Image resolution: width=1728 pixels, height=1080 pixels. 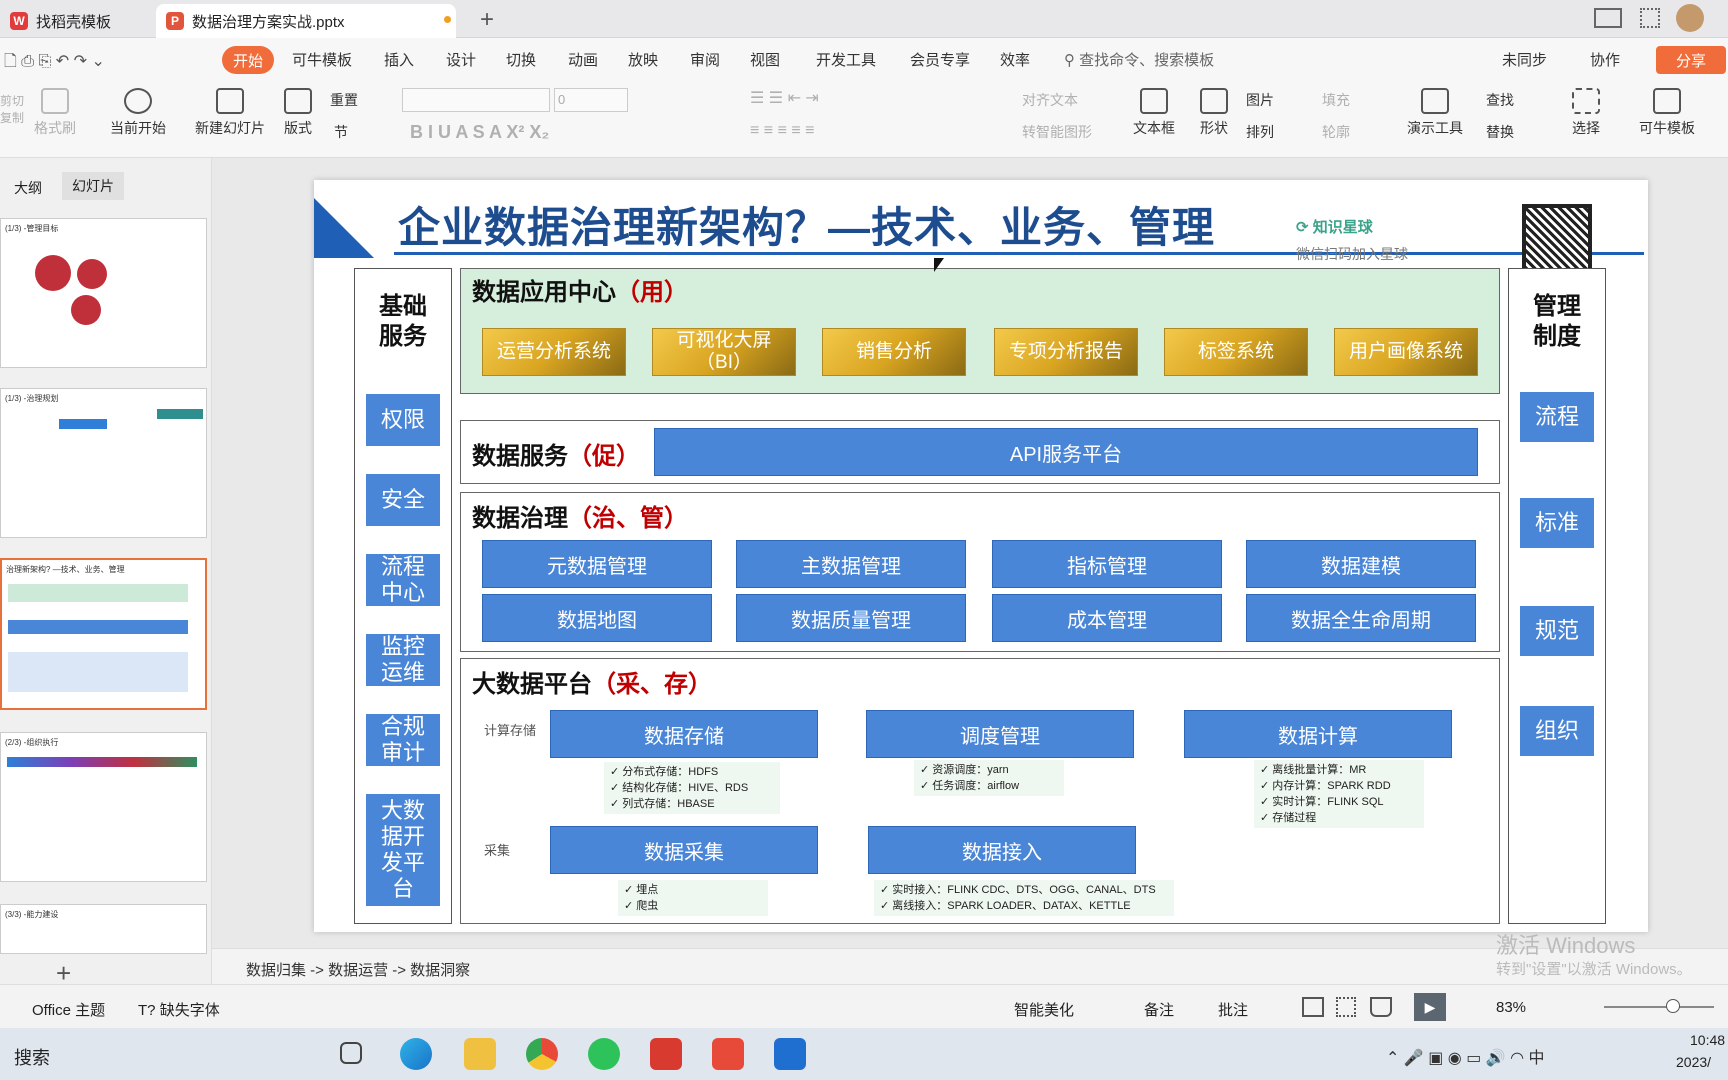 I want to click on comment-button: 批注, so click(x=1233, y=1009).